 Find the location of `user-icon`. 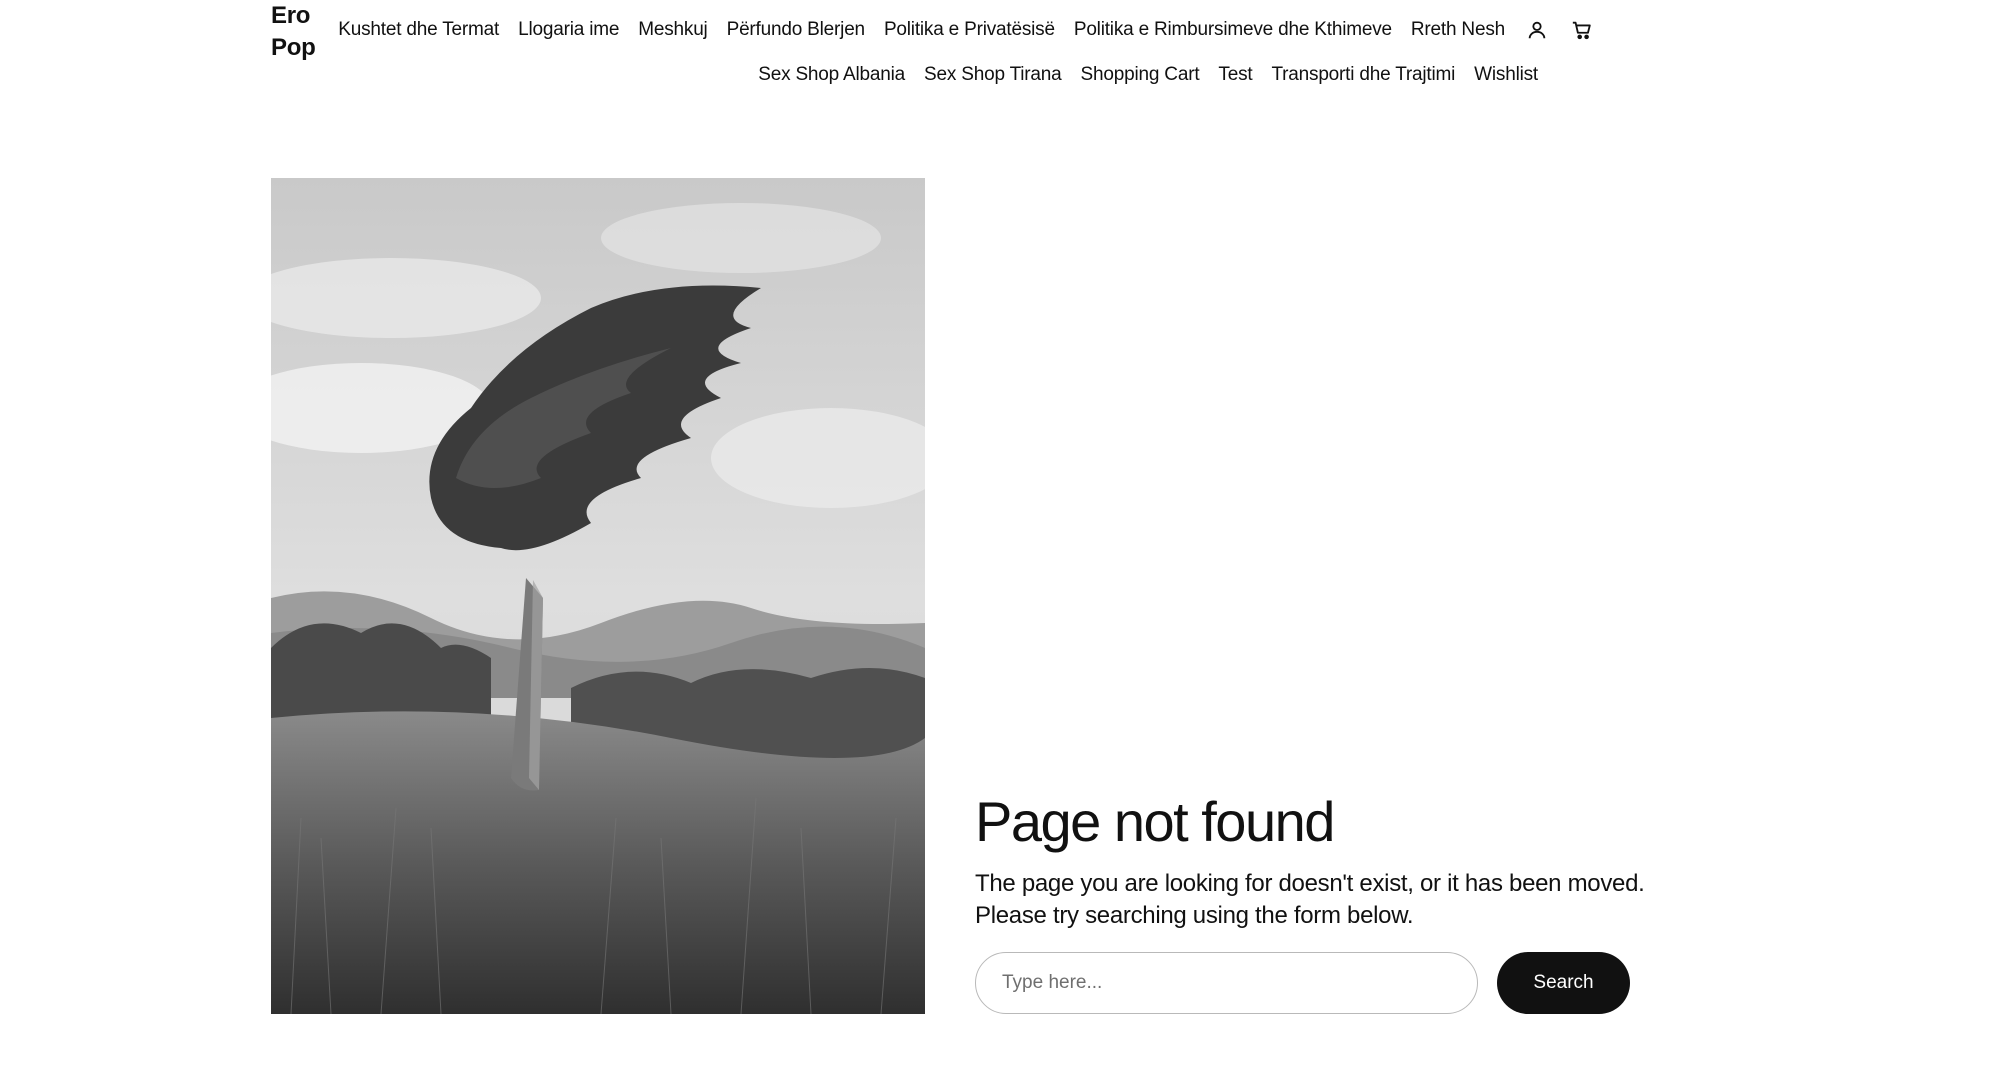

user-icon is located at coordinates (1537, 30).